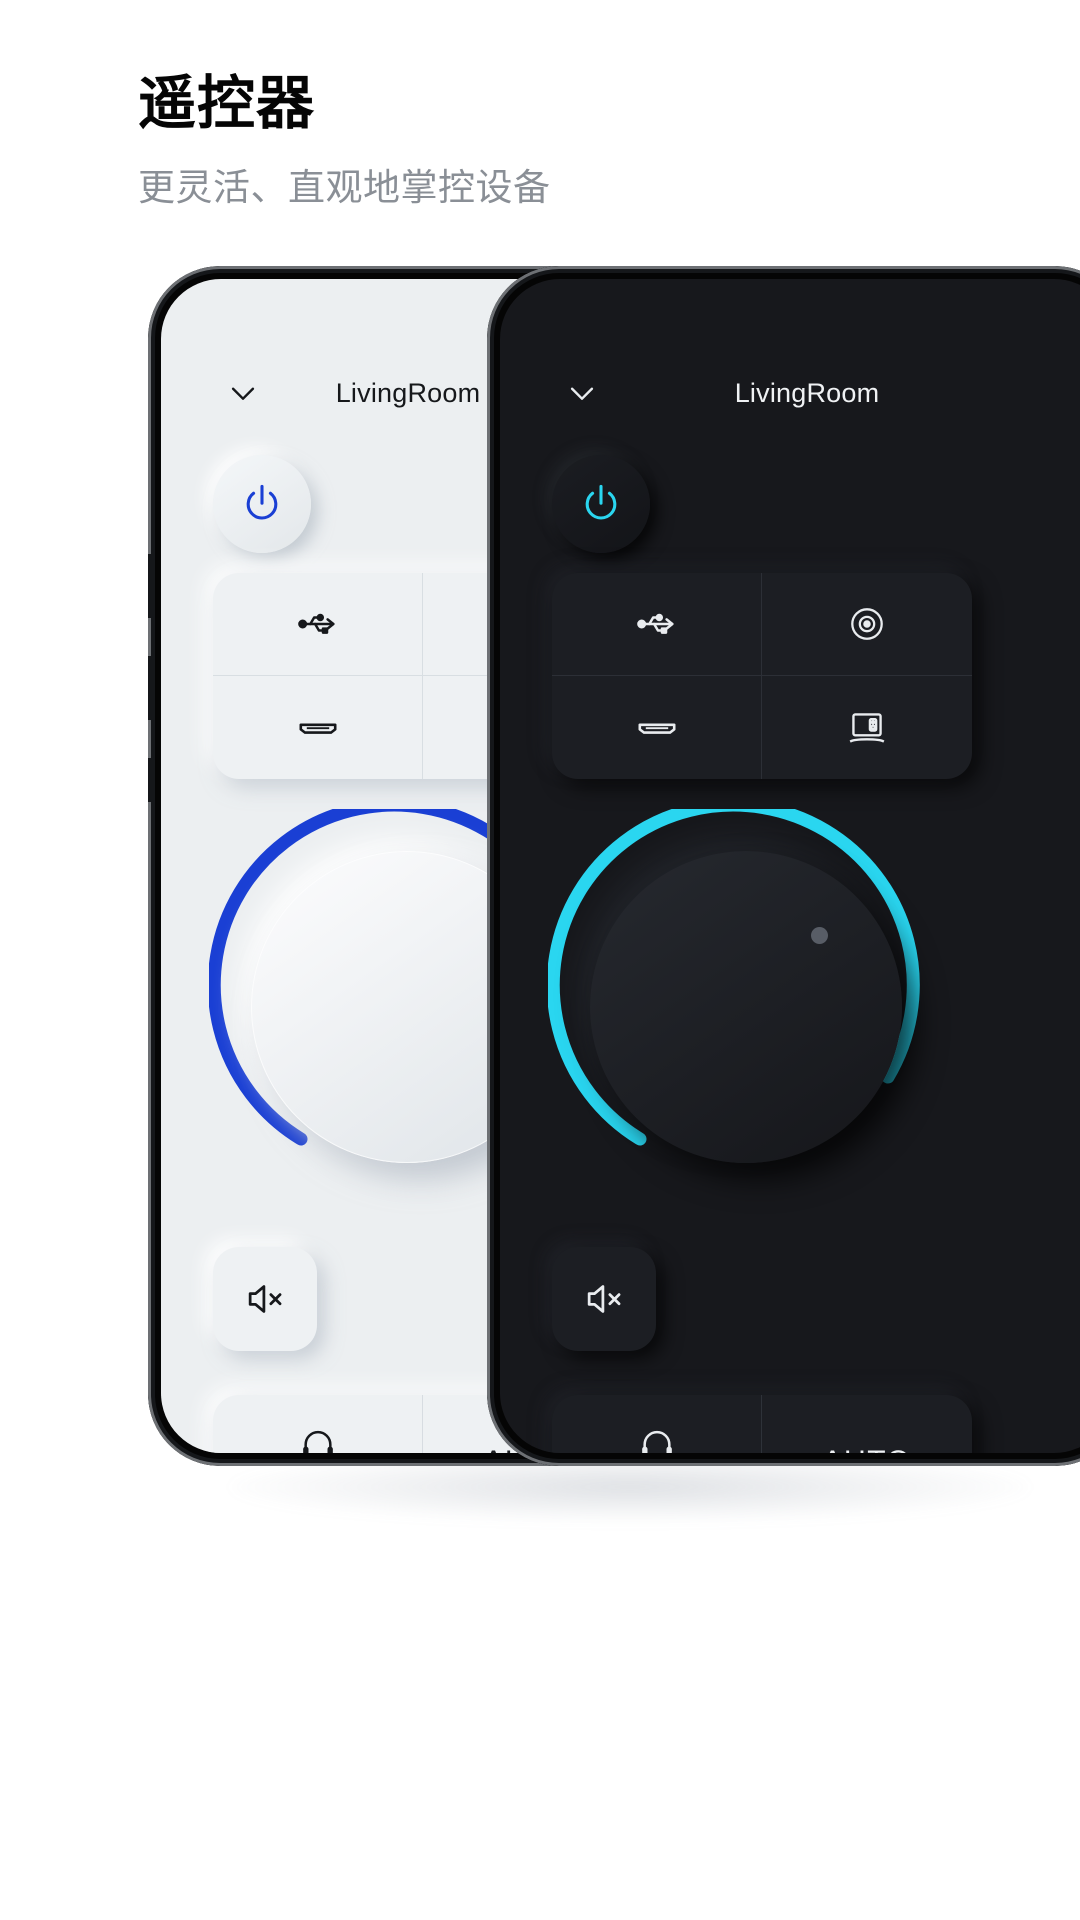  Describe the element at coordinates (819, 935) in the screenshot. I see `knob-indicator` at that location.